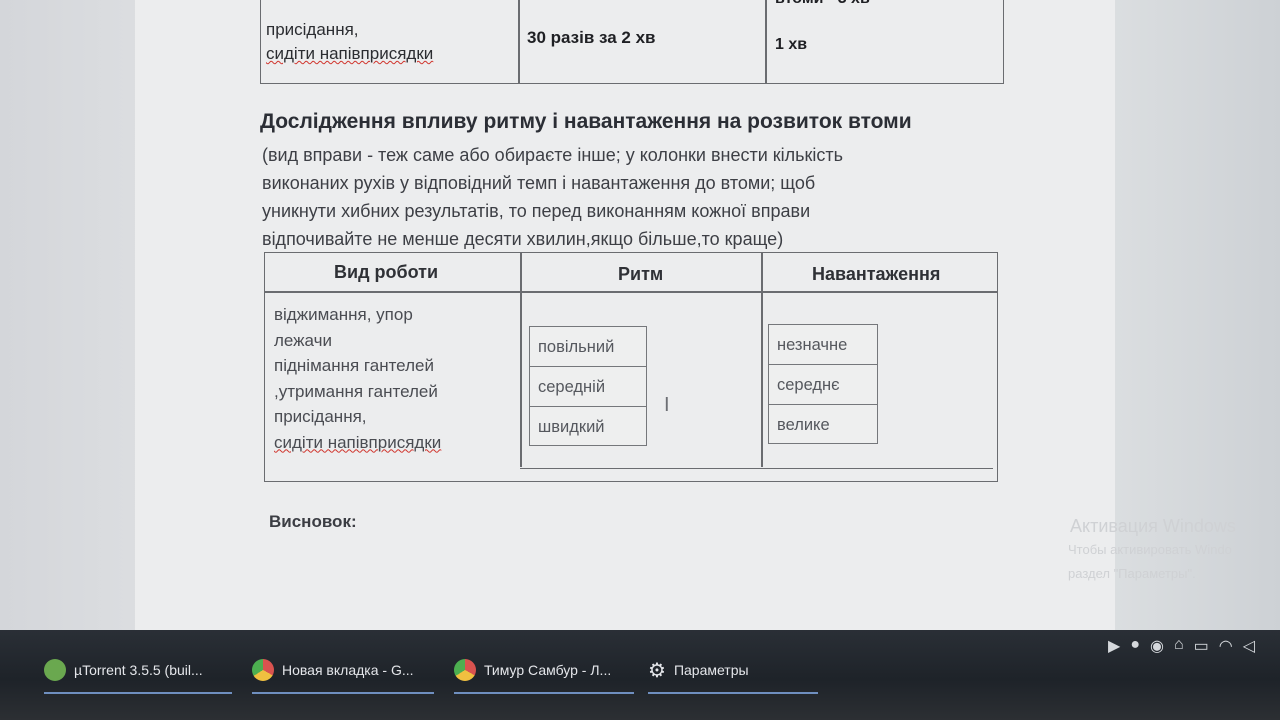 This screenshot has width=1280, height=720. Describe the element at coordinates (343, 314) in the screenshot. I see `work-line: віджимання, упор` at that location.